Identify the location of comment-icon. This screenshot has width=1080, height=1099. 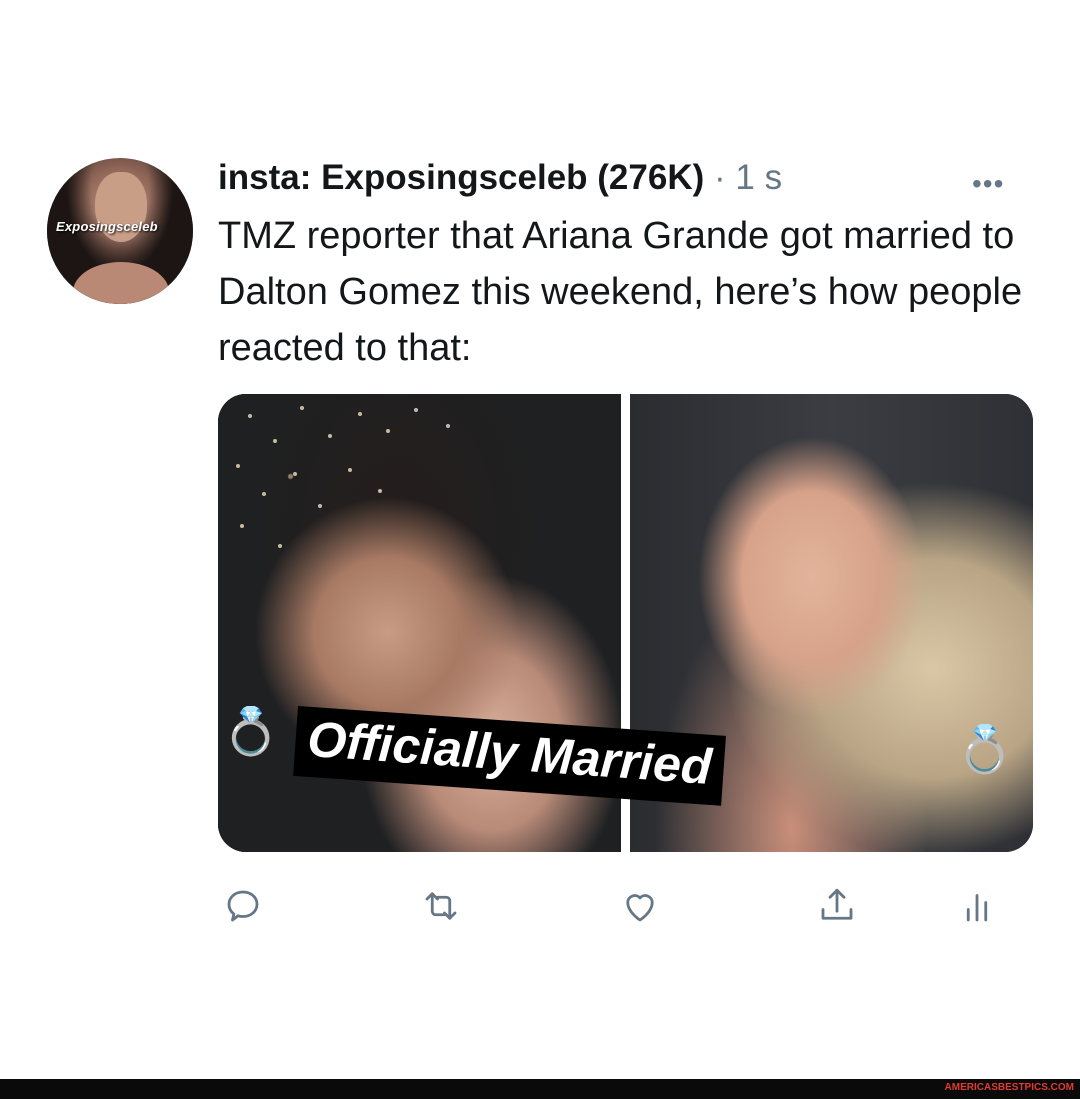
(243, 906).